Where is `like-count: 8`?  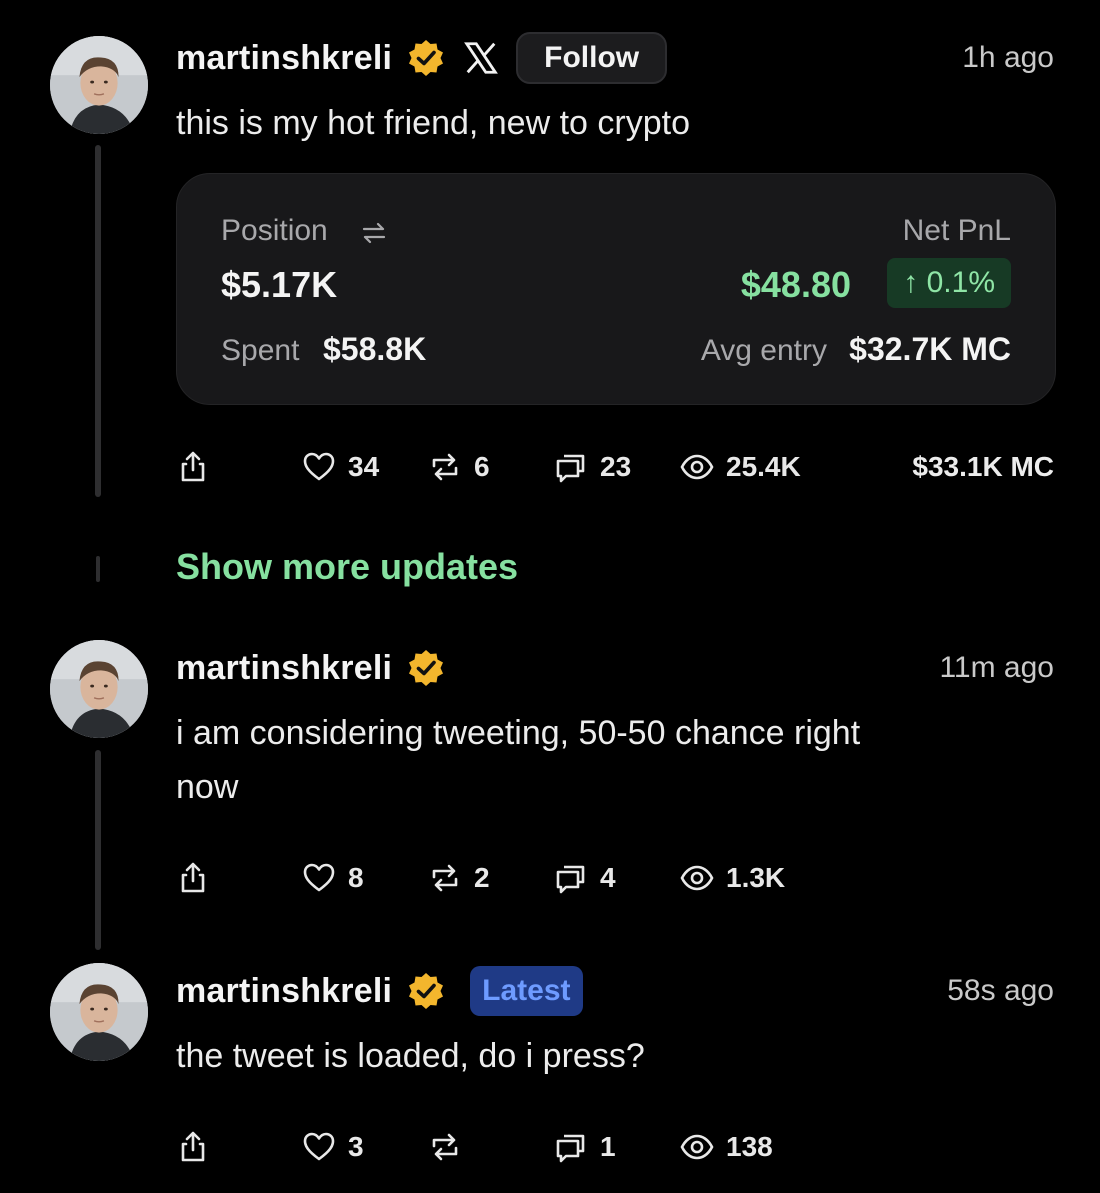
like-count: 8 is located at coordinates (356, 877).